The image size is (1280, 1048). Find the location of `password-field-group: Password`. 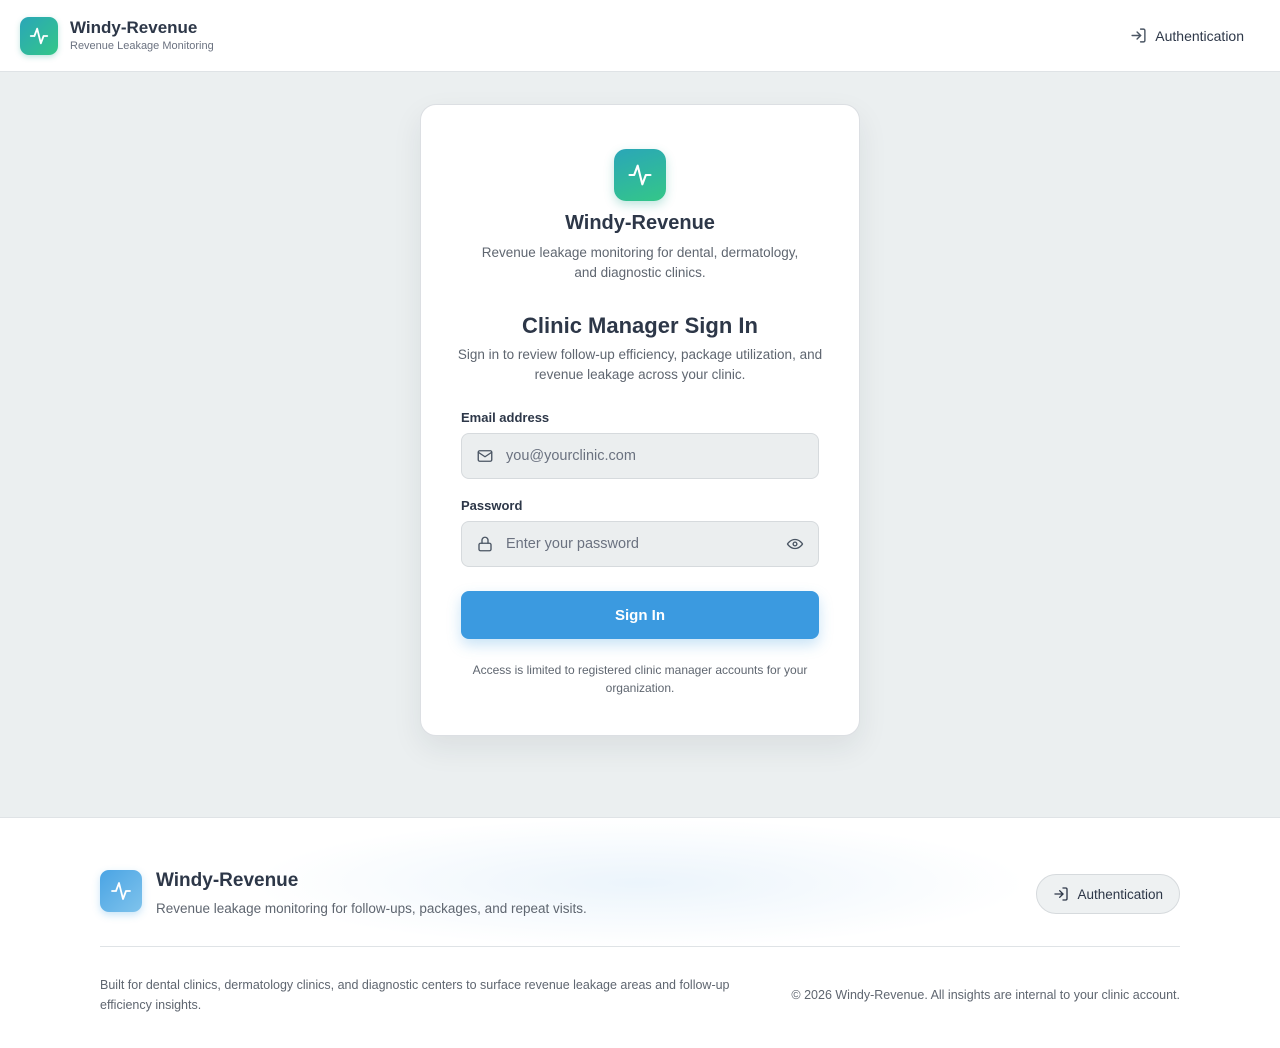

password-field-group: Password is located at coordinates (640, 532).